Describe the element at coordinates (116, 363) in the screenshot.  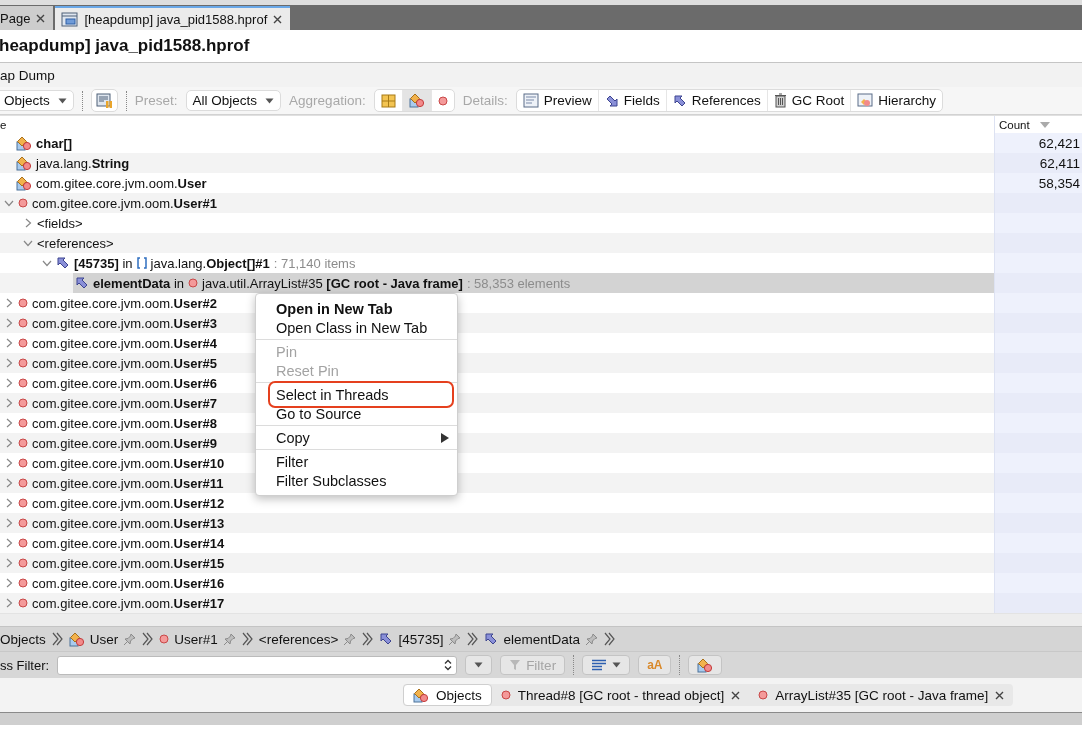
I see `tree-row: com.gitee.core.jvm.oom.User#5` at that location.